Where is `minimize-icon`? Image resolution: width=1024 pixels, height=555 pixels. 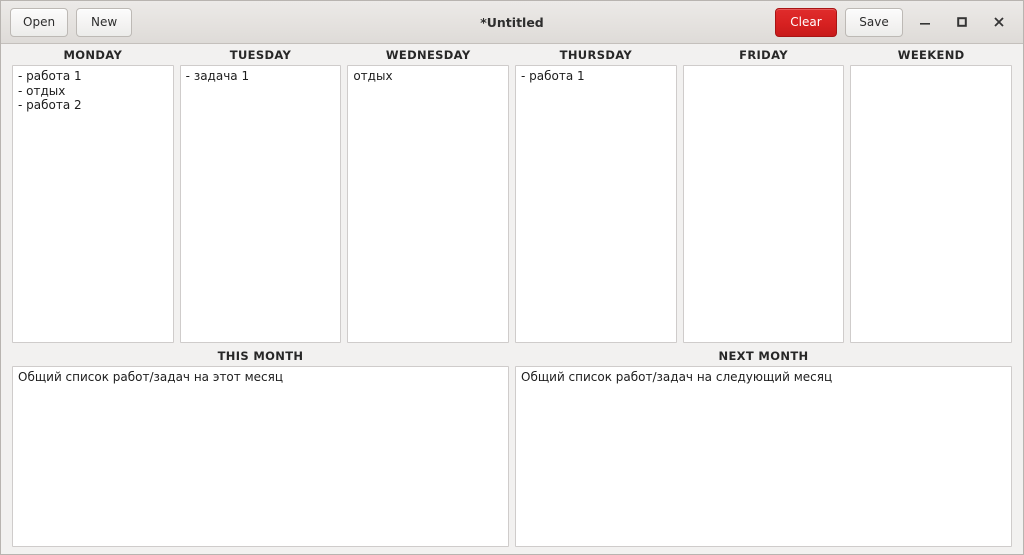 minimize-icon is located at coordinates (925, 22).